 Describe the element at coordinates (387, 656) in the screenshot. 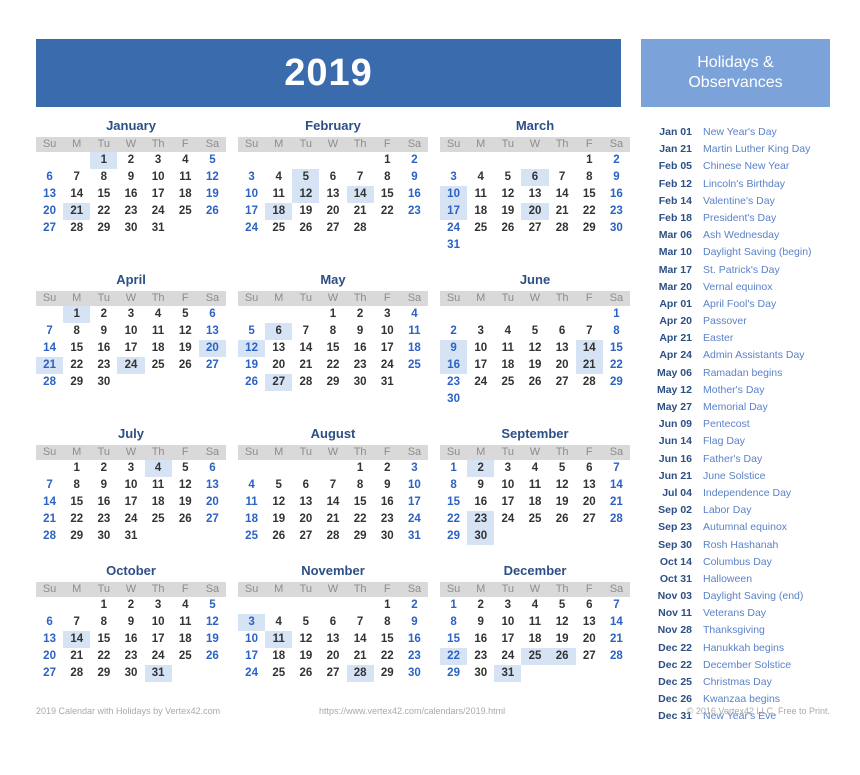

I see `day-cell: 22` at that location.